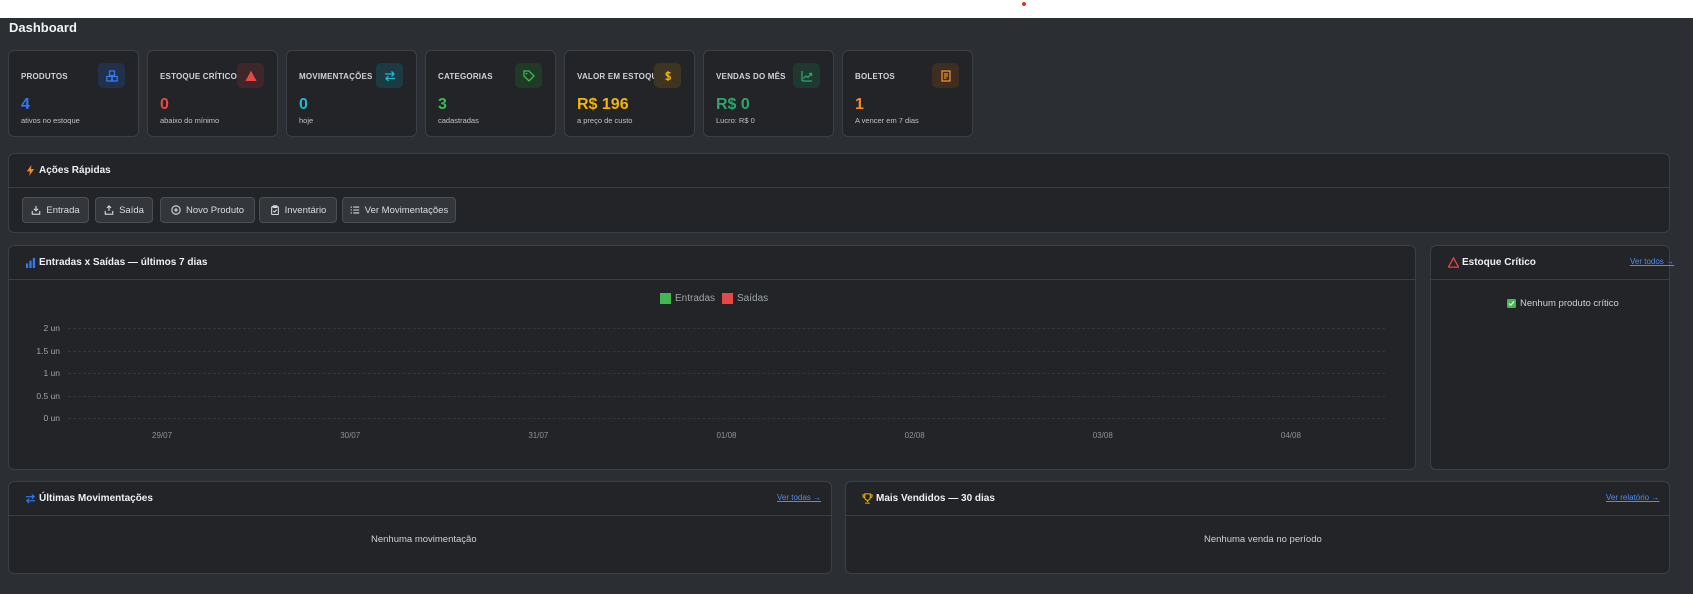  I want to click on record-dot-icon, so click(1024, 4).